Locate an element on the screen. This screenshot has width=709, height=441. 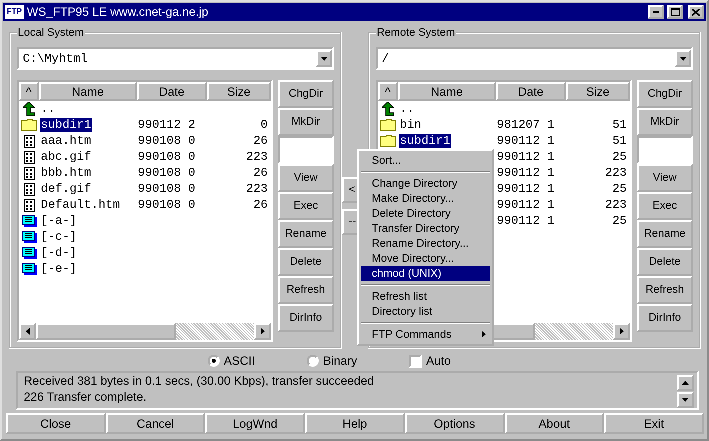
menu-item: FTP Commands is located at coordinates (425, 334).